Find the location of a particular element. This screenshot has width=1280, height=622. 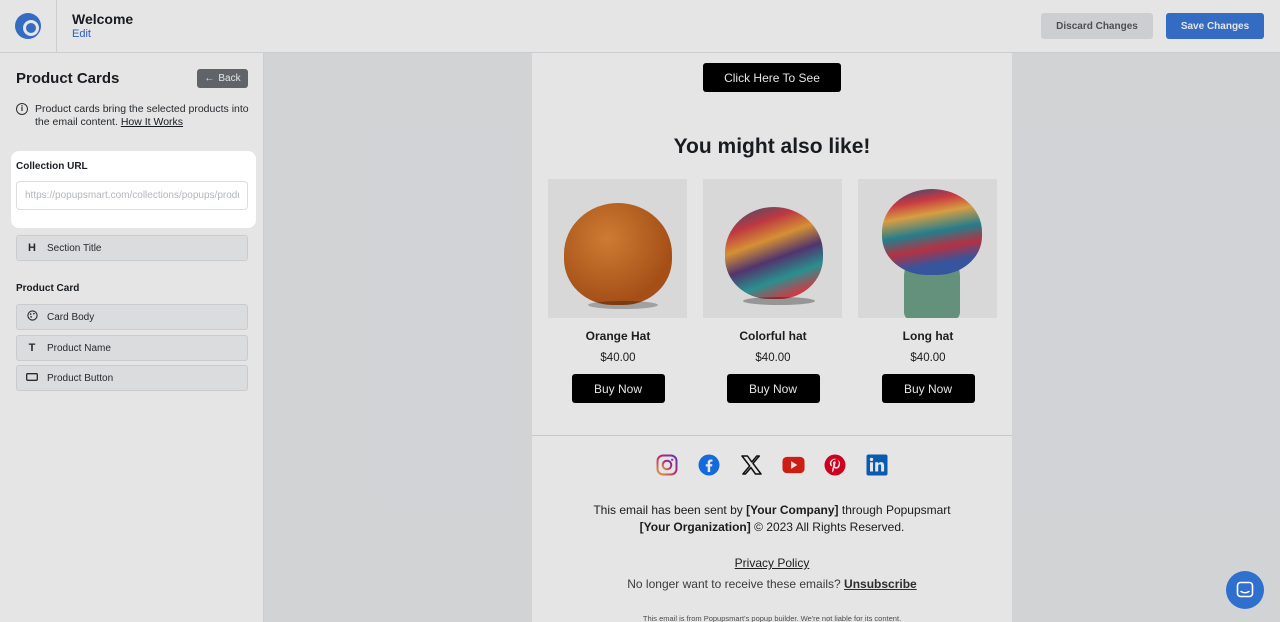

cta-button: Click Here To See is located at coordinates (772, 77).